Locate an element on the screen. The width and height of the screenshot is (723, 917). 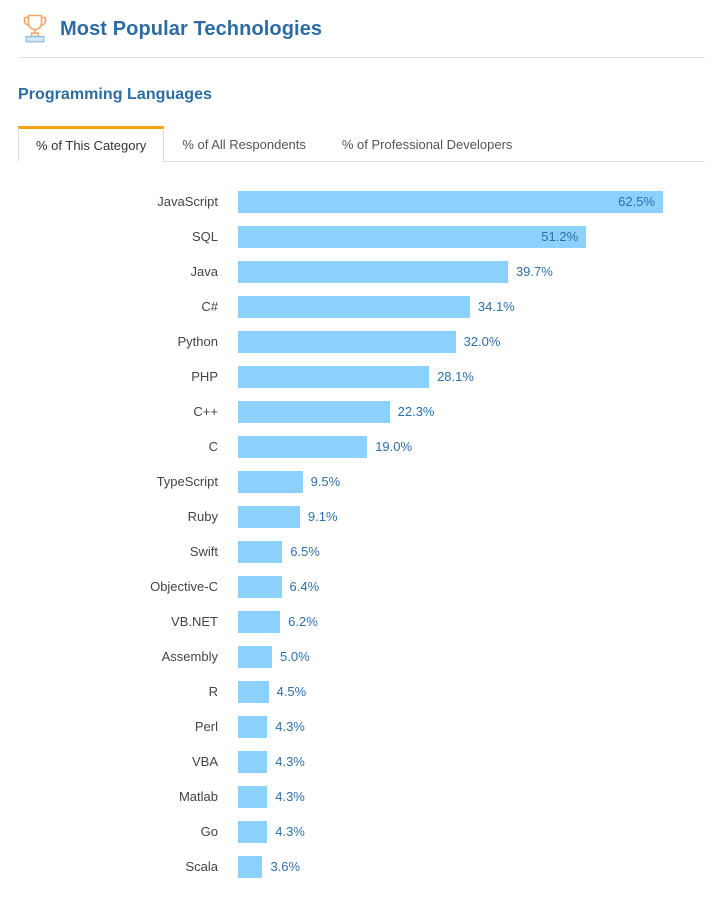
bar-track: 28.1% is located at coordinates (480, 376).